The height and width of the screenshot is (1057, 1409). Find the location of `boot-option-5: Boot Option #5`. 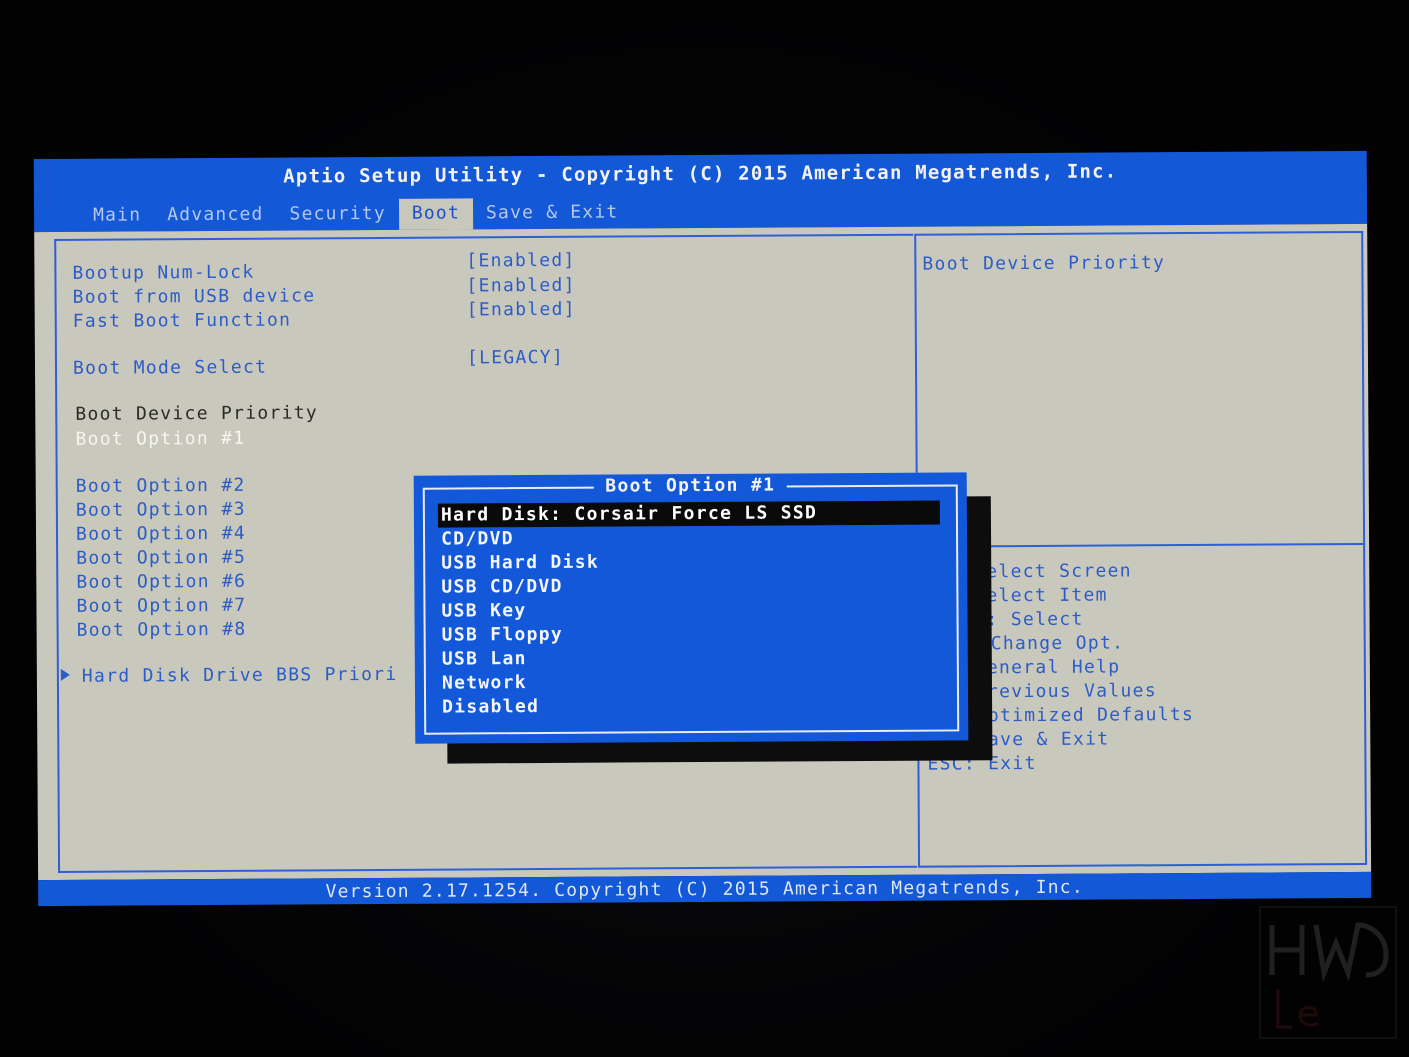

boot-option-5: Boot Option #5 is located at coordinates (161, 558).